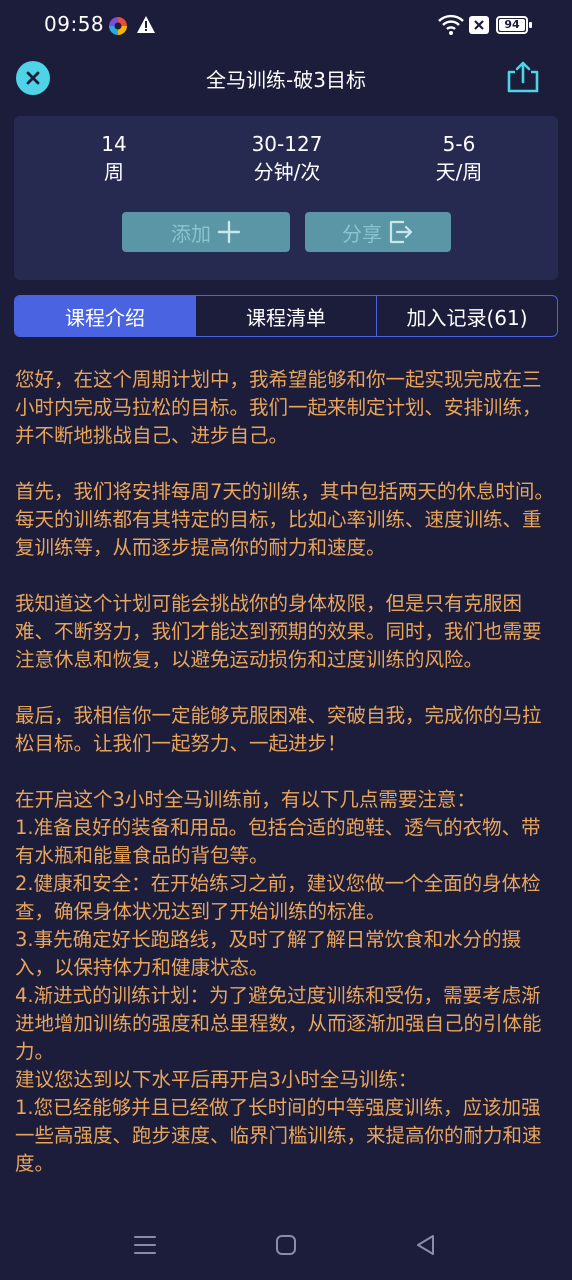 This screenshot has height=1280, width=572. What do you see at coordinates (459, 172) in the screenshot?
I see `stat-unit: 天/周` at bounding box center [459, 172].